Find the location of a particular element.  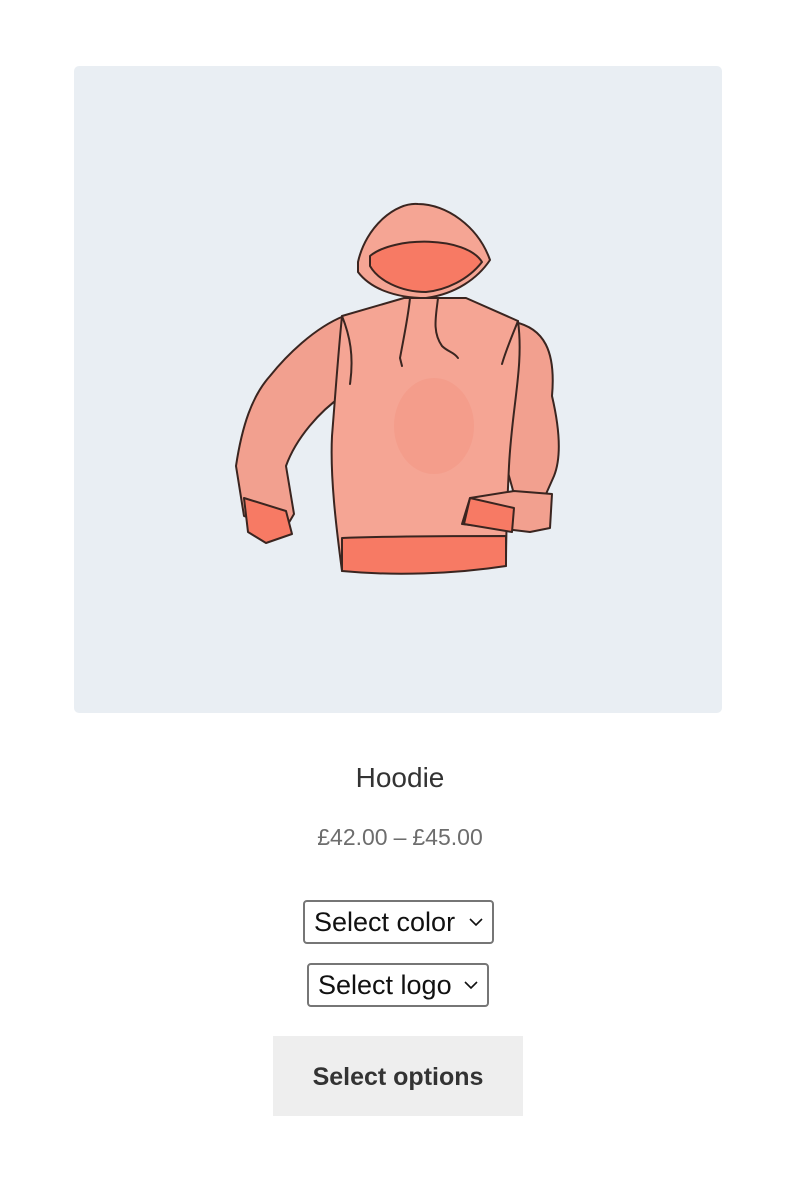

logo-select: Select logo is located at coordinates (398, 985).